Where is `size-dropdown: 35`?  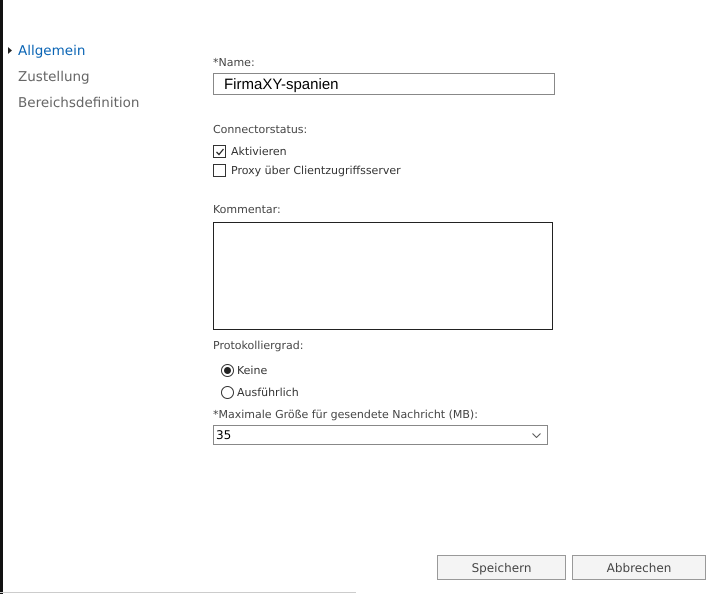
size-dropdown: 35 is located at coordinates (380, 435).